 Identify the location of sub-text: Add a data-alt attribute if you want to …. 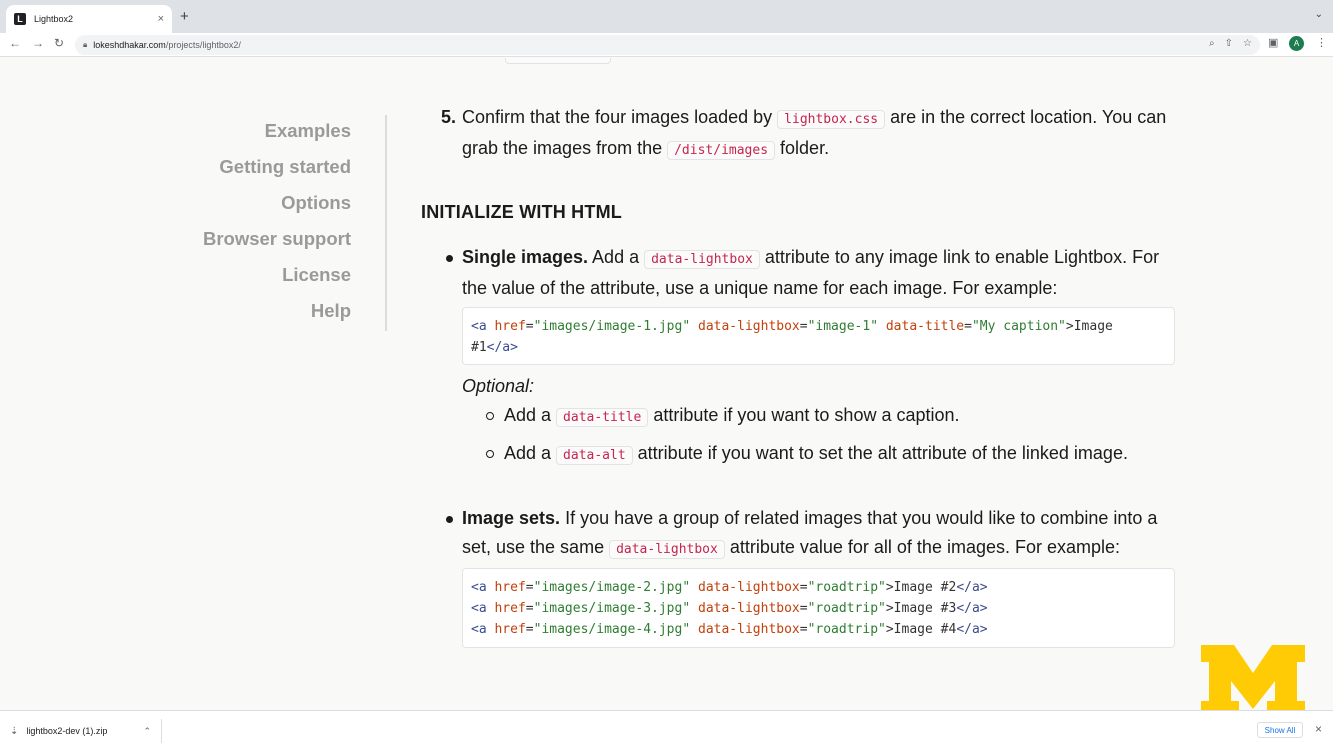
(844, 454).